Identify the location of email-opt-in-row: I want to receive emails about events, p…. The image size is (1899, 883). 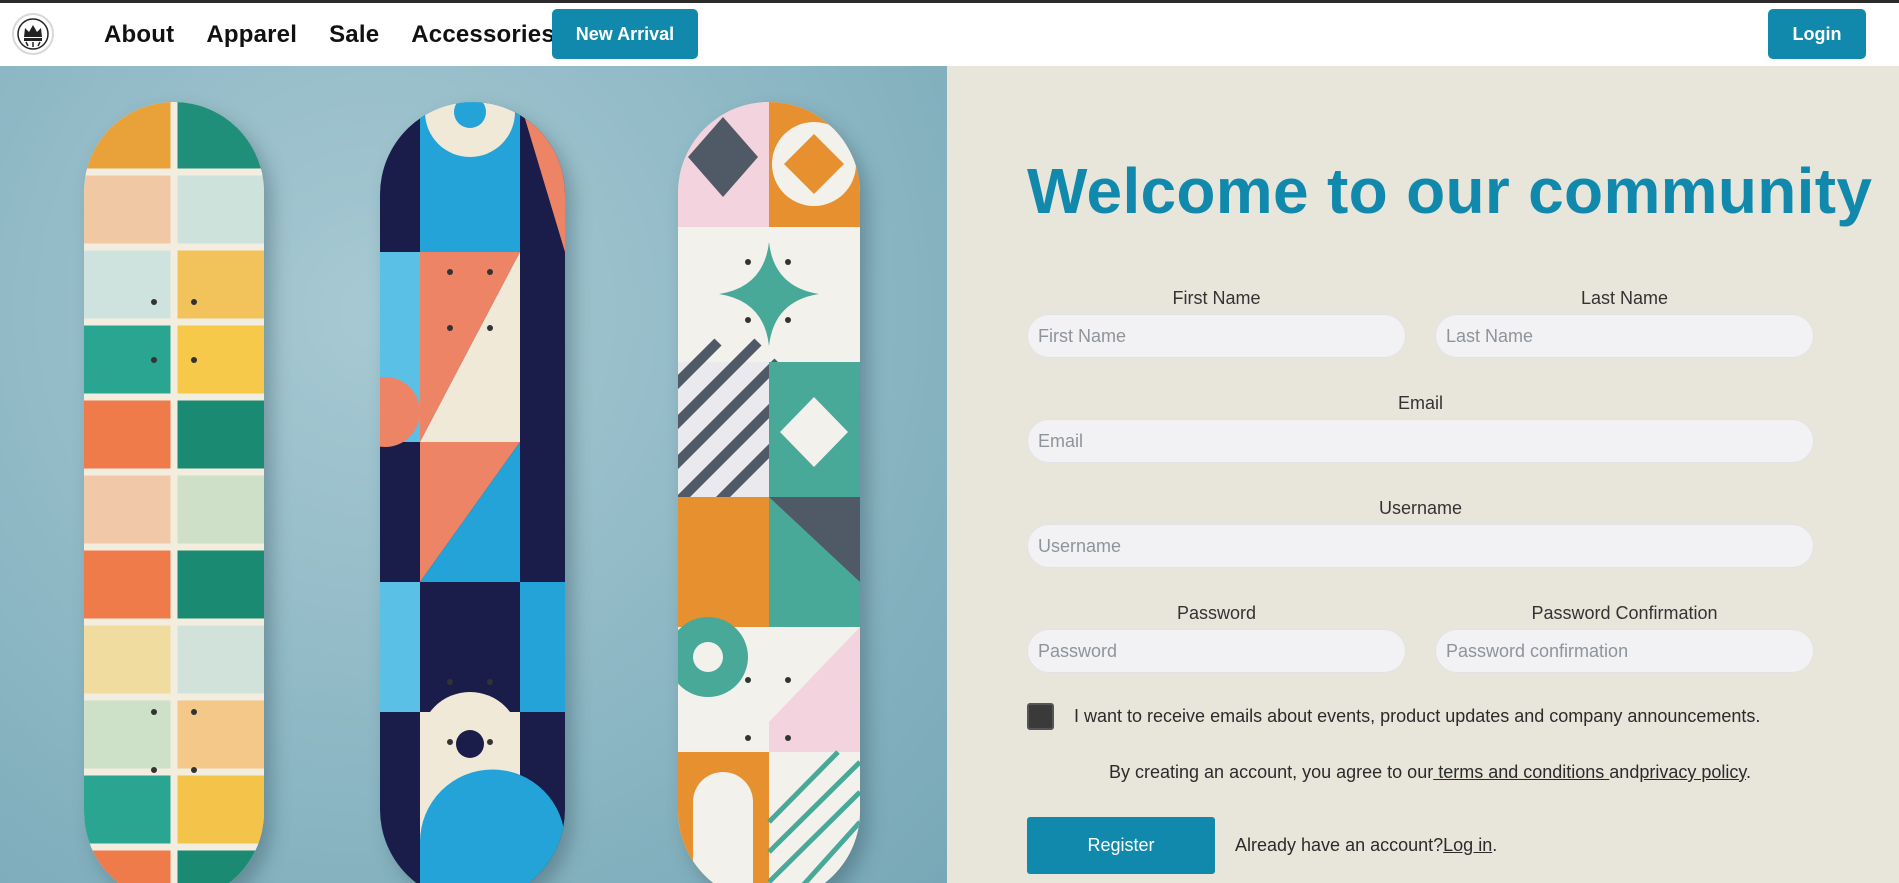
(1393, 716).